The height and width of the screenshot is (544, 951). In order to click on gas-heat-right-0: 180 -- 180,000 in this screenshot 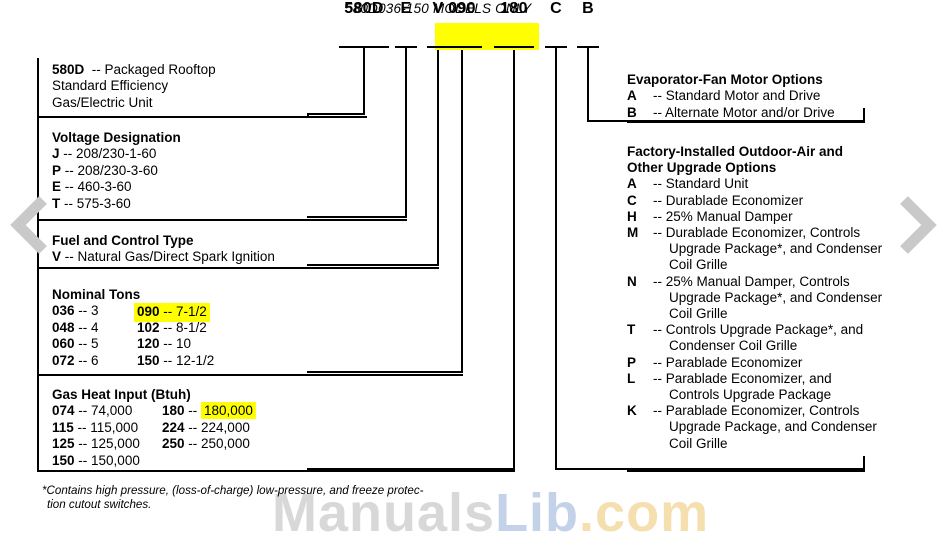, I will do `click(209, 411)`.